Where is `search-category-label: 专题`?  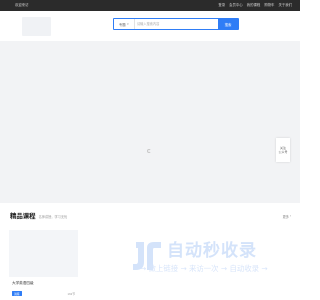 search-category-label: 专题 is located at coordinates (122, 24).